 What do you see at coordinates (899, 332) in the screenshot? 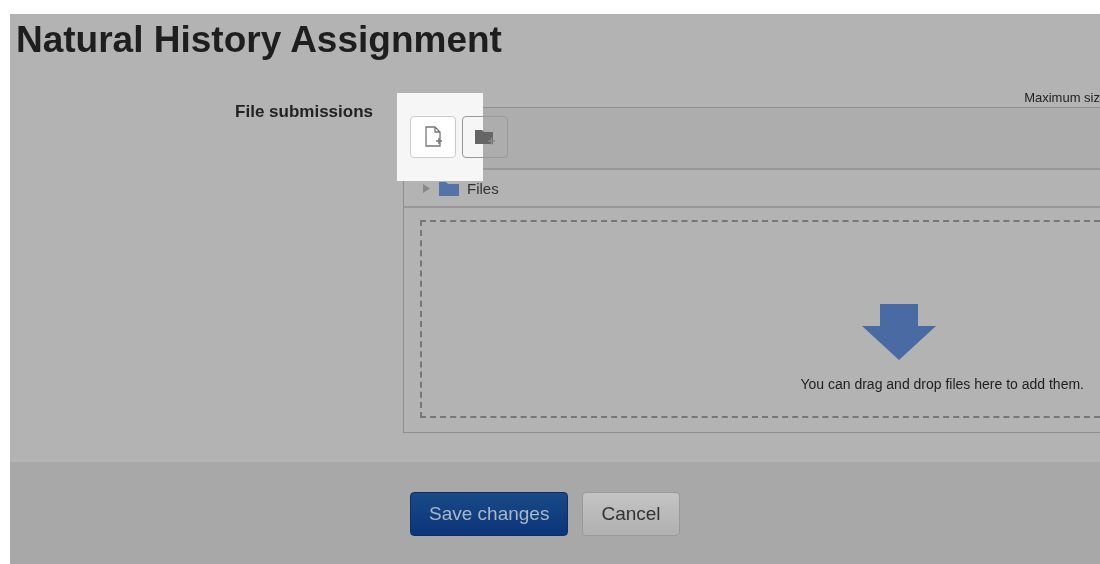
I see `down-arrow-icon` at bounding box center [899, 332].